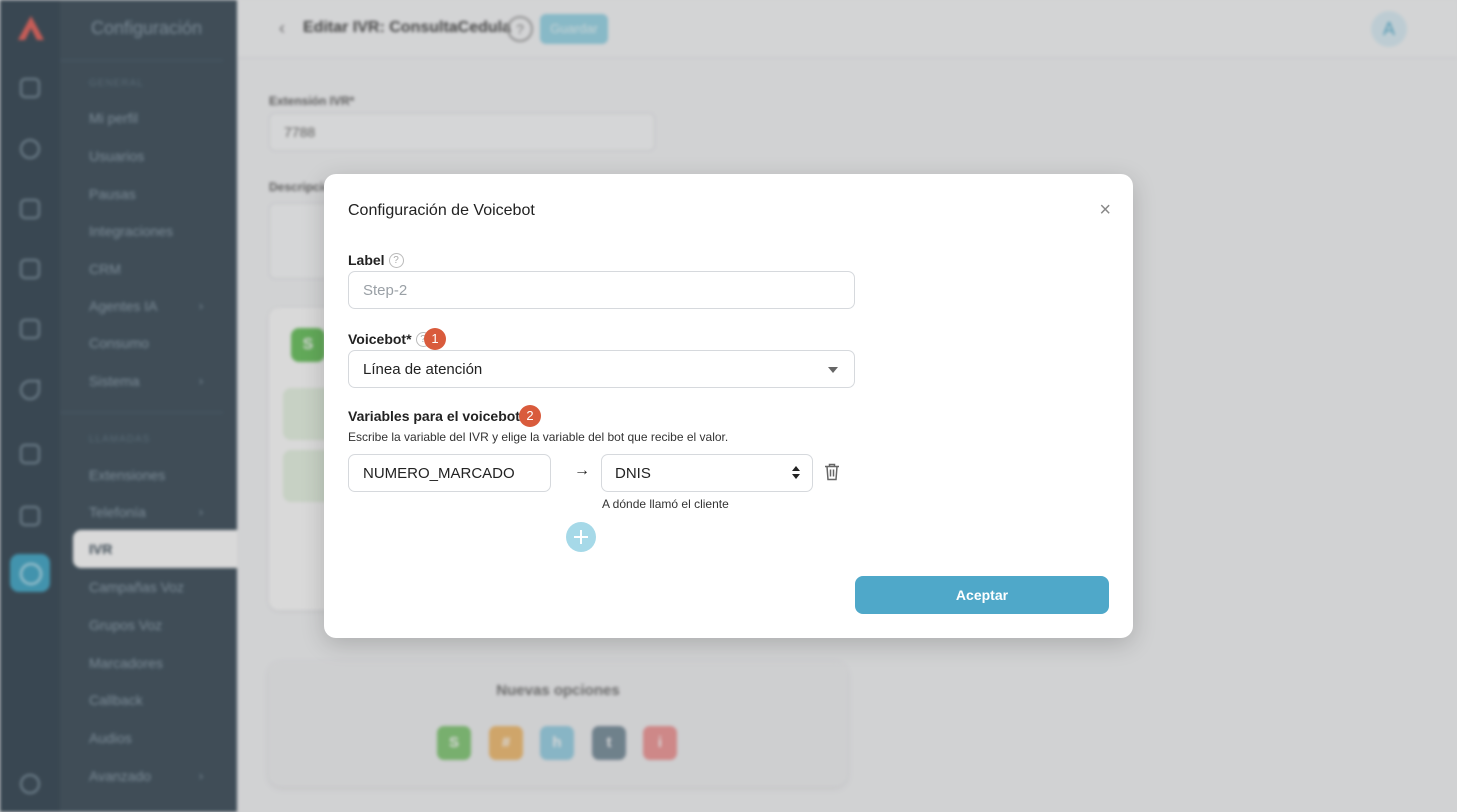  I want to click on variables-label: Variables para el voicebot?, so click(443, 416).